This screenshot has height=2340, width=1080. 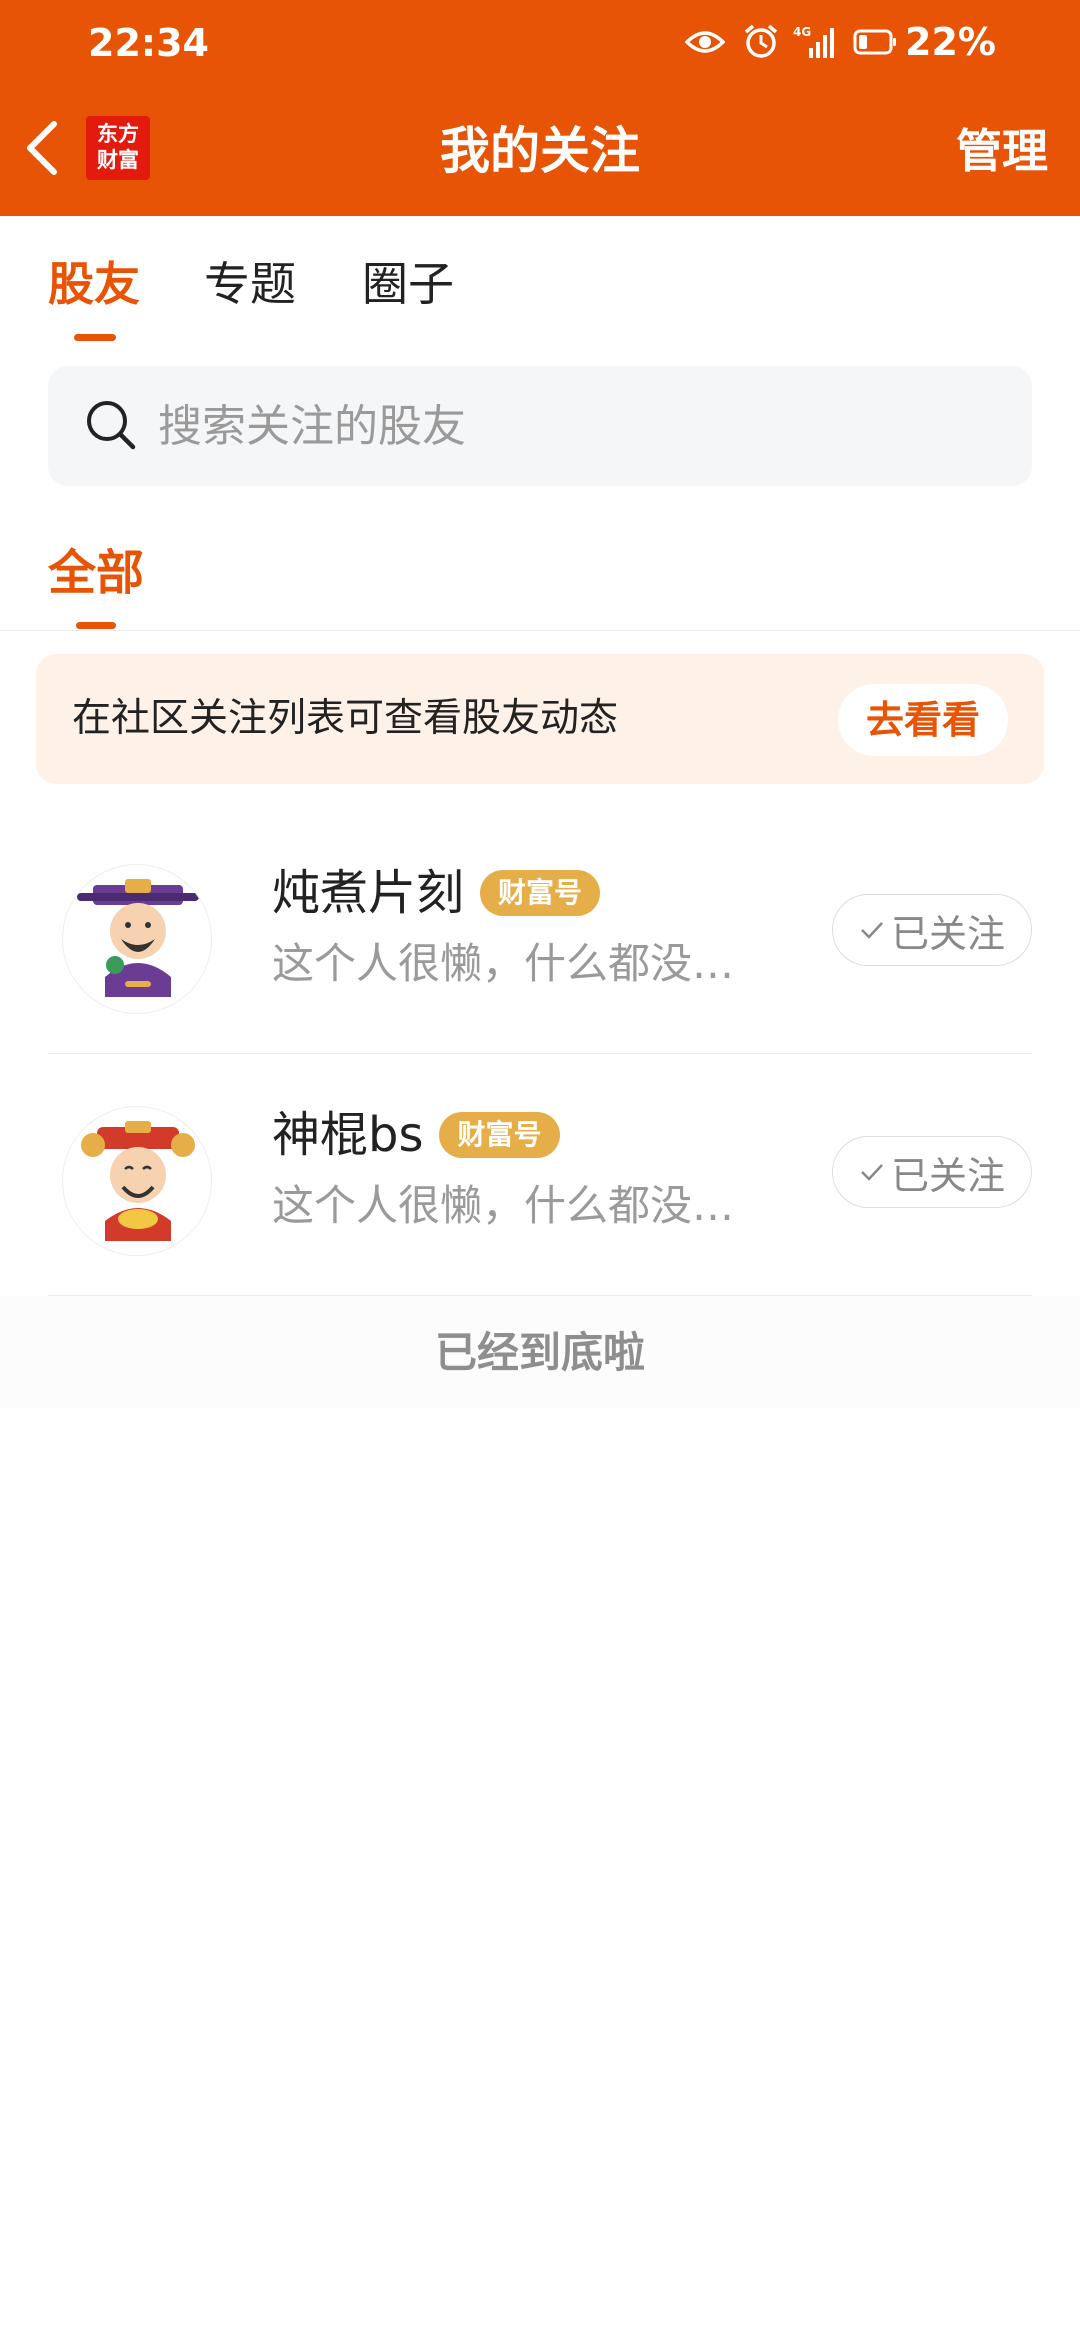 What do you see at coordinates (875, 42) in the screenshot?
I see `battery-icon` at bounding box center [875, 42].